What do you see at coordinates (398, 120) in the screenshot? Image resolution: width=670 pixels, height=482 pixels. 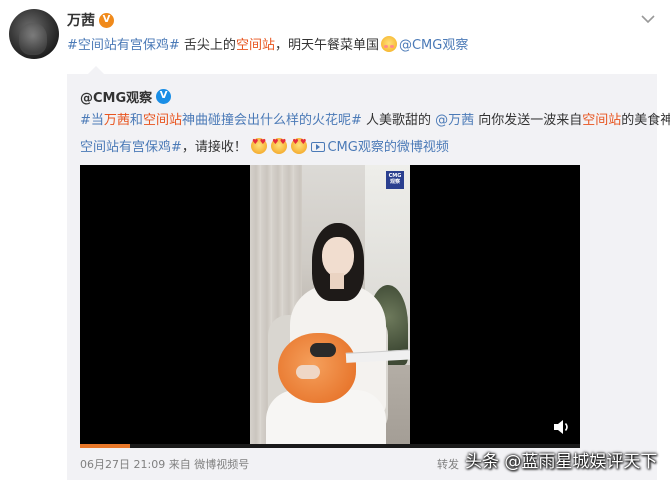 I see `text-segment: 人美歌甜的` at bounding box center [398, 120].